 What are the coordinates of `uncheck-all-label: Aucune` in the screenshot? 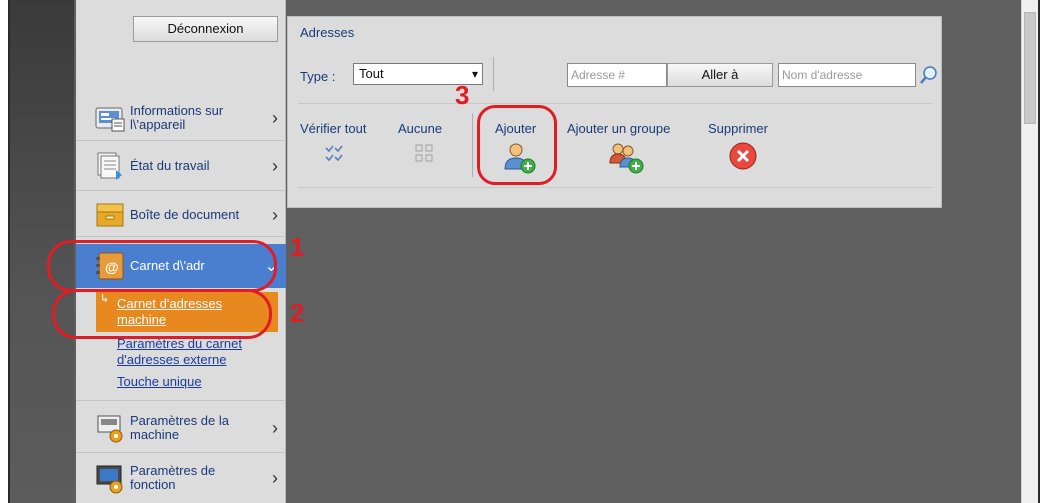 It's located at (420, 128).